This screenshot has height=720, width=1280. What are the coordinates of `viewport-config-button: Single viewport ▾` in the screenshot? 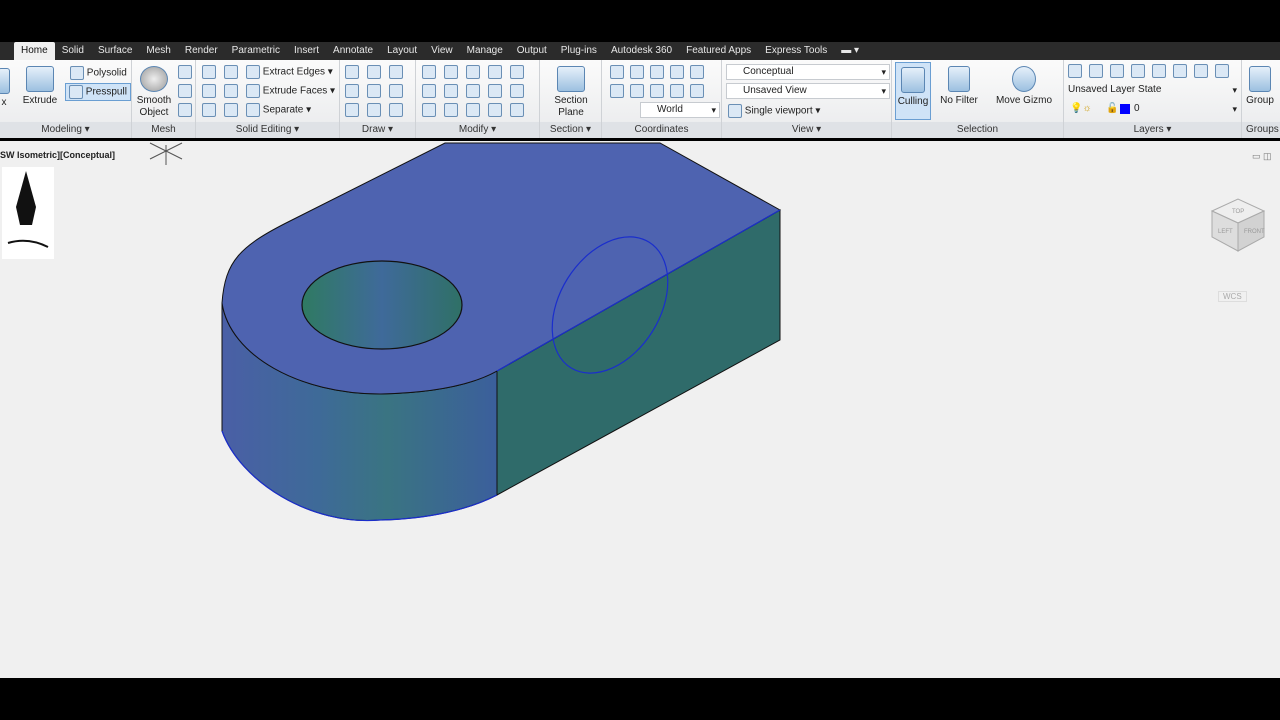 It's located at (774, 111).